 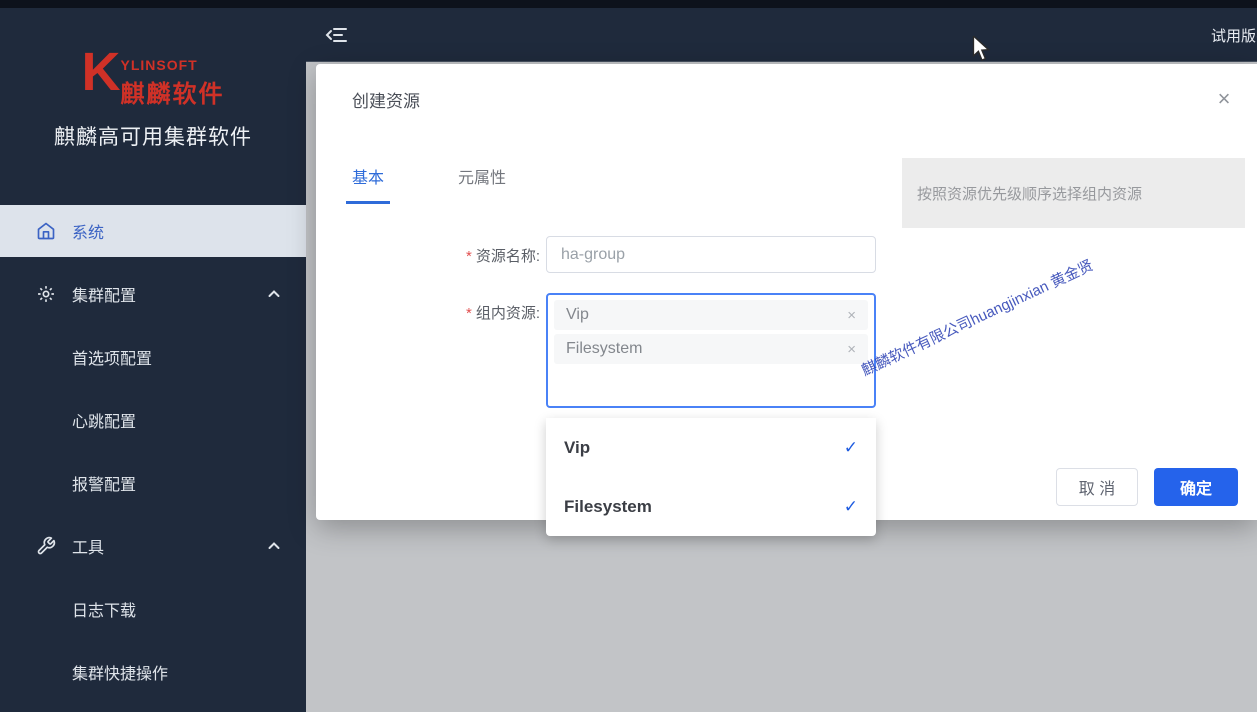 I want to click on tag-label: Filesystem, so click(x=604, y=348).